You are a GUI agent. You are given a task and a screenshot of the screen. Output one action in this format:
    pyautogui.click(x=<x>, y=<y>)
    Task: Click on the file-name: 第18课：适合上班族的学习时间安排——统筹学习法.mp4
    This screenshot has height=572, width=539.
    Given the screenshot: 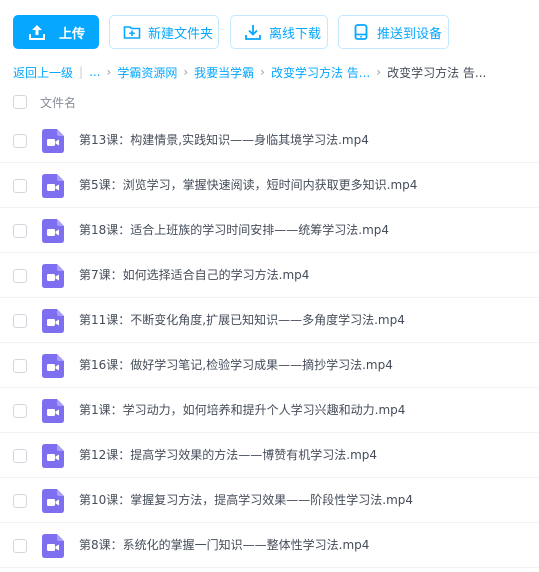 What is the action you would take?
    pyautogui.click(x=234, y=230)
    